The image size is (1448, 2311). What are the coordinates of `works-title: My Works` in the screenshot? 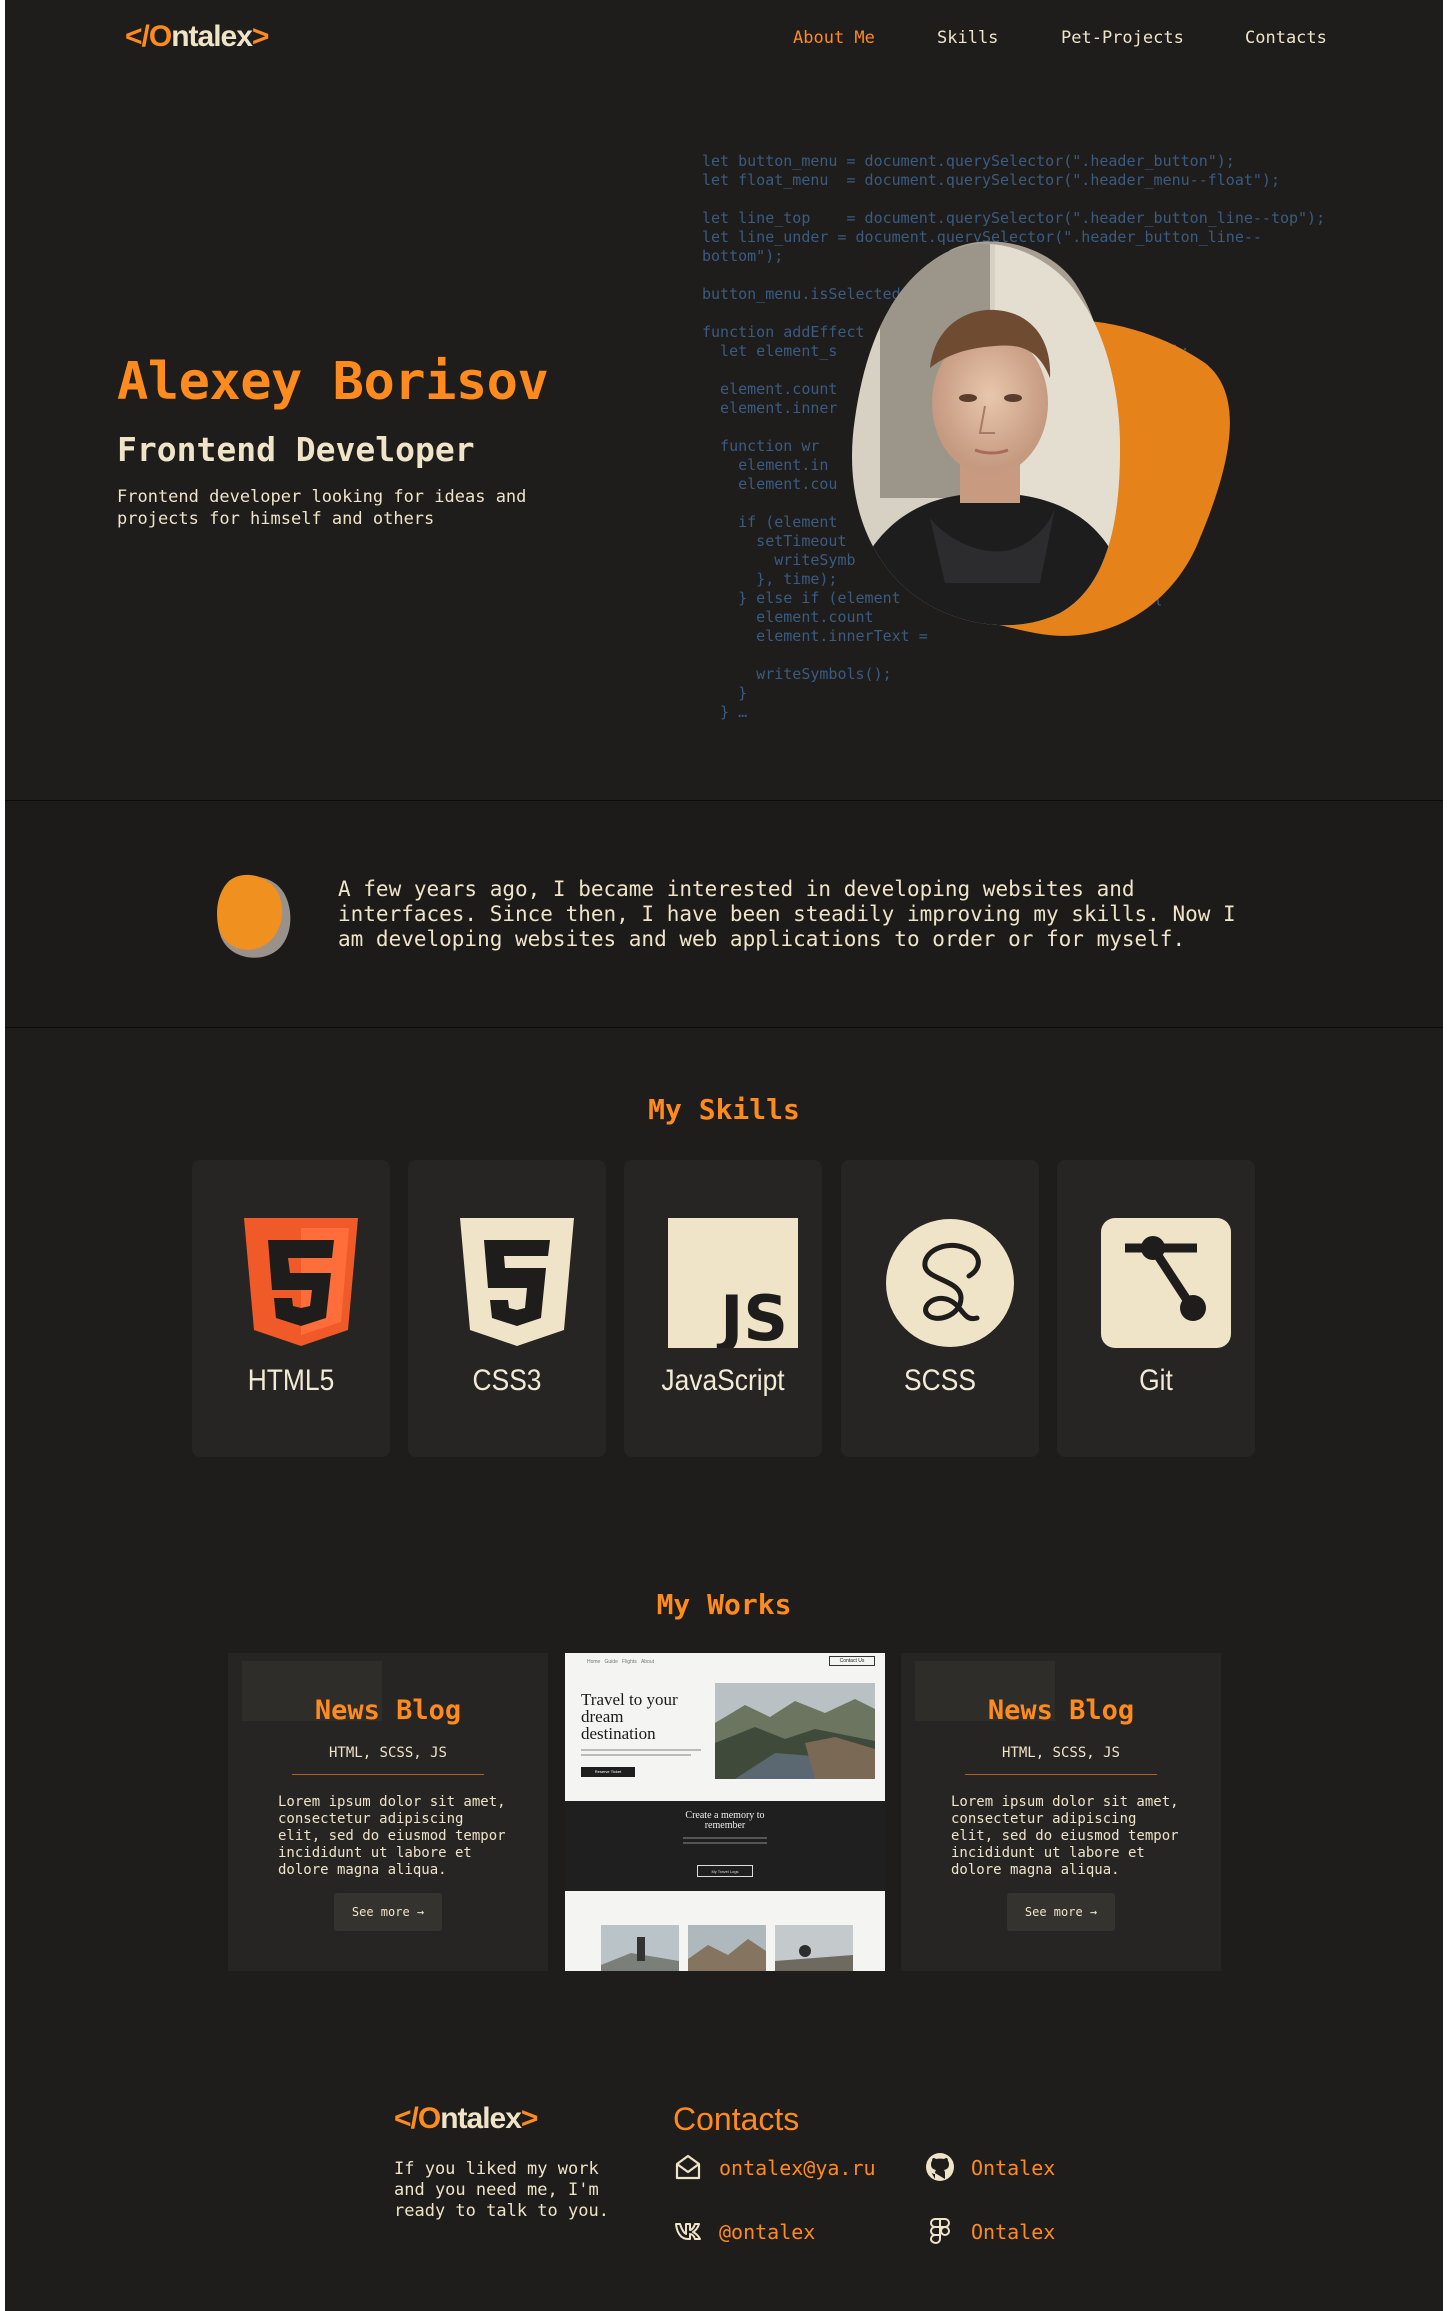 It's located at (724, 1604).